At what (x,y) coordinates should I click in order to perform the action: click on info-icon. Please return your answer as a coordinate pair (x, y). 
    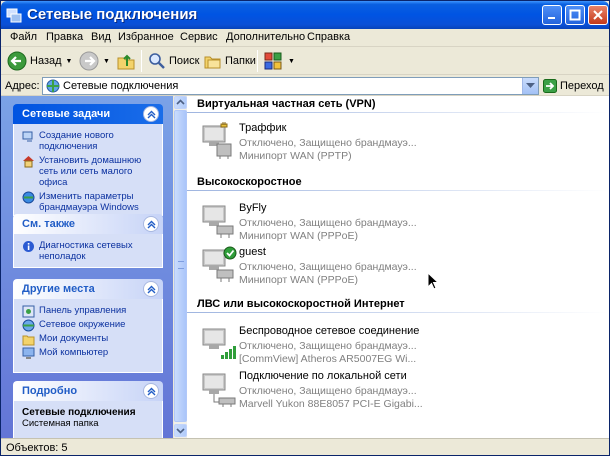
    Looking at the image, I should click on (28, 246).